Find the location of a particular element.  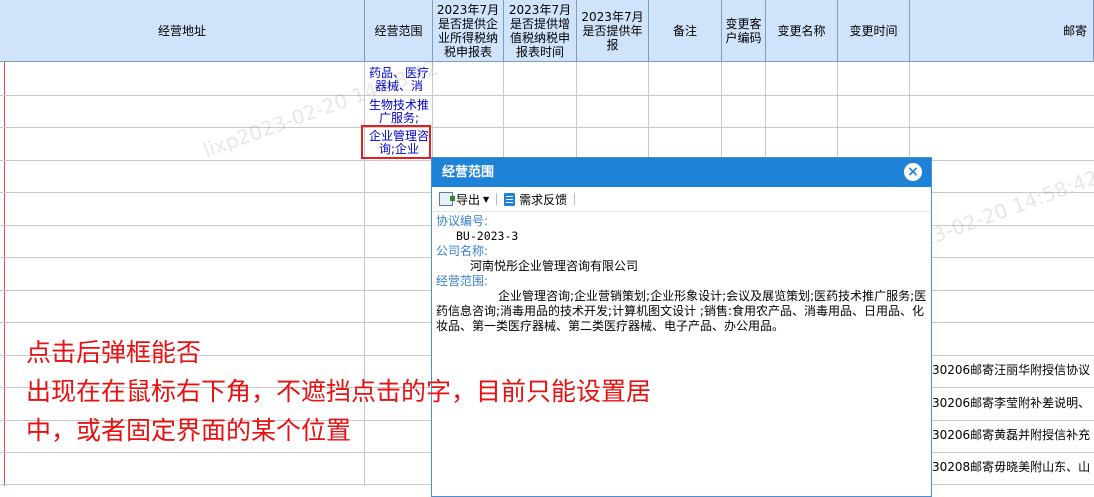

header-change-code: 变更客 户编码 is located at coordinates (744, 31).